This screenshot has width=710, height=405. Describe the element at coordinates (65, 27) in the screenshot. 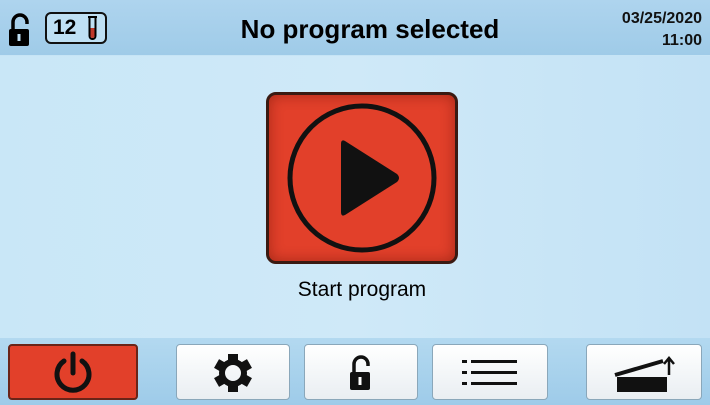

I see `sample-count: 12` at that location.